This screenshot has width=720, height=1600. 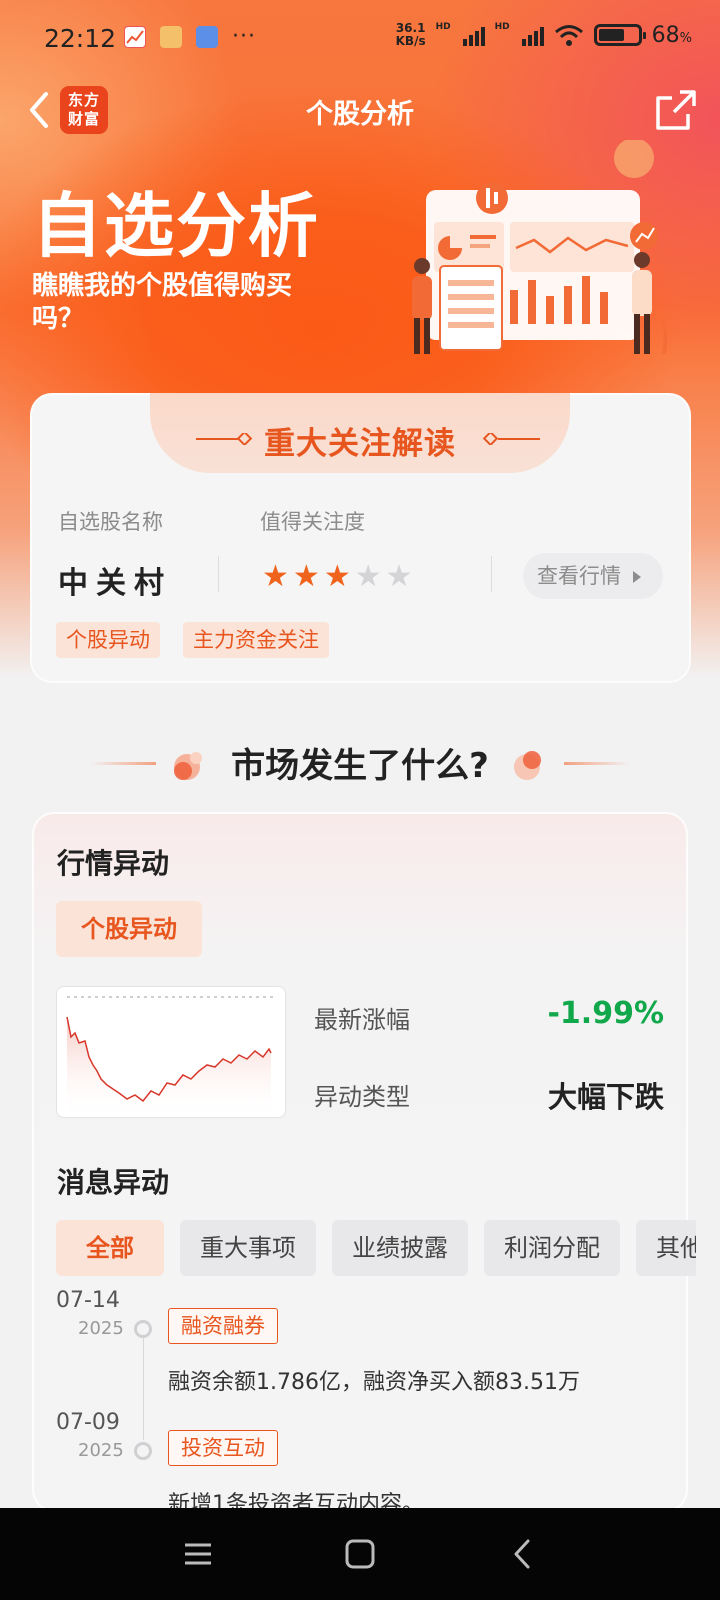 What do you see at coordinates (636, 577) in the screenshot?
I see `triangle-right-icon` at bounding box center [636, 577].